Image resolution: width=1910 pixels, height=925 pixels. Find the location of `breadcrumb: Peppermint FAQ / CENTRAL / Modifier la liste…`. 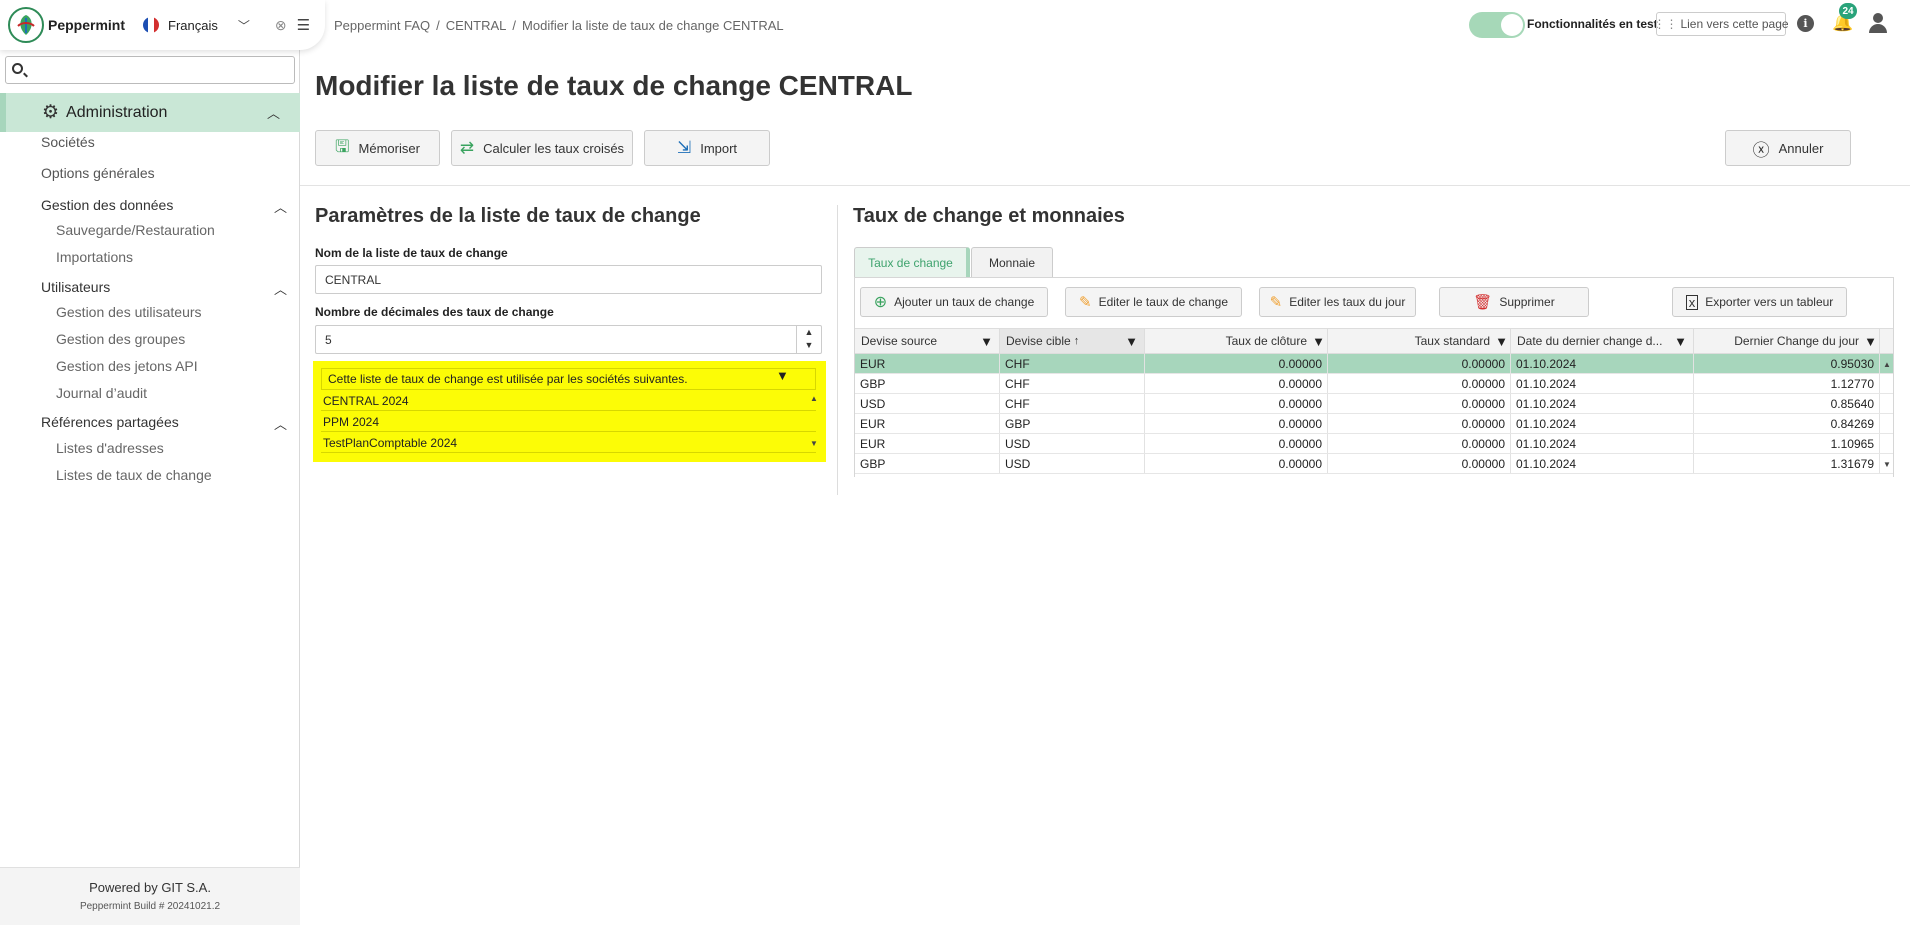

breadcrumb: Peppermint FAQ / CENTRAL / Modifier la liste… is located at coordinates (559, 25).